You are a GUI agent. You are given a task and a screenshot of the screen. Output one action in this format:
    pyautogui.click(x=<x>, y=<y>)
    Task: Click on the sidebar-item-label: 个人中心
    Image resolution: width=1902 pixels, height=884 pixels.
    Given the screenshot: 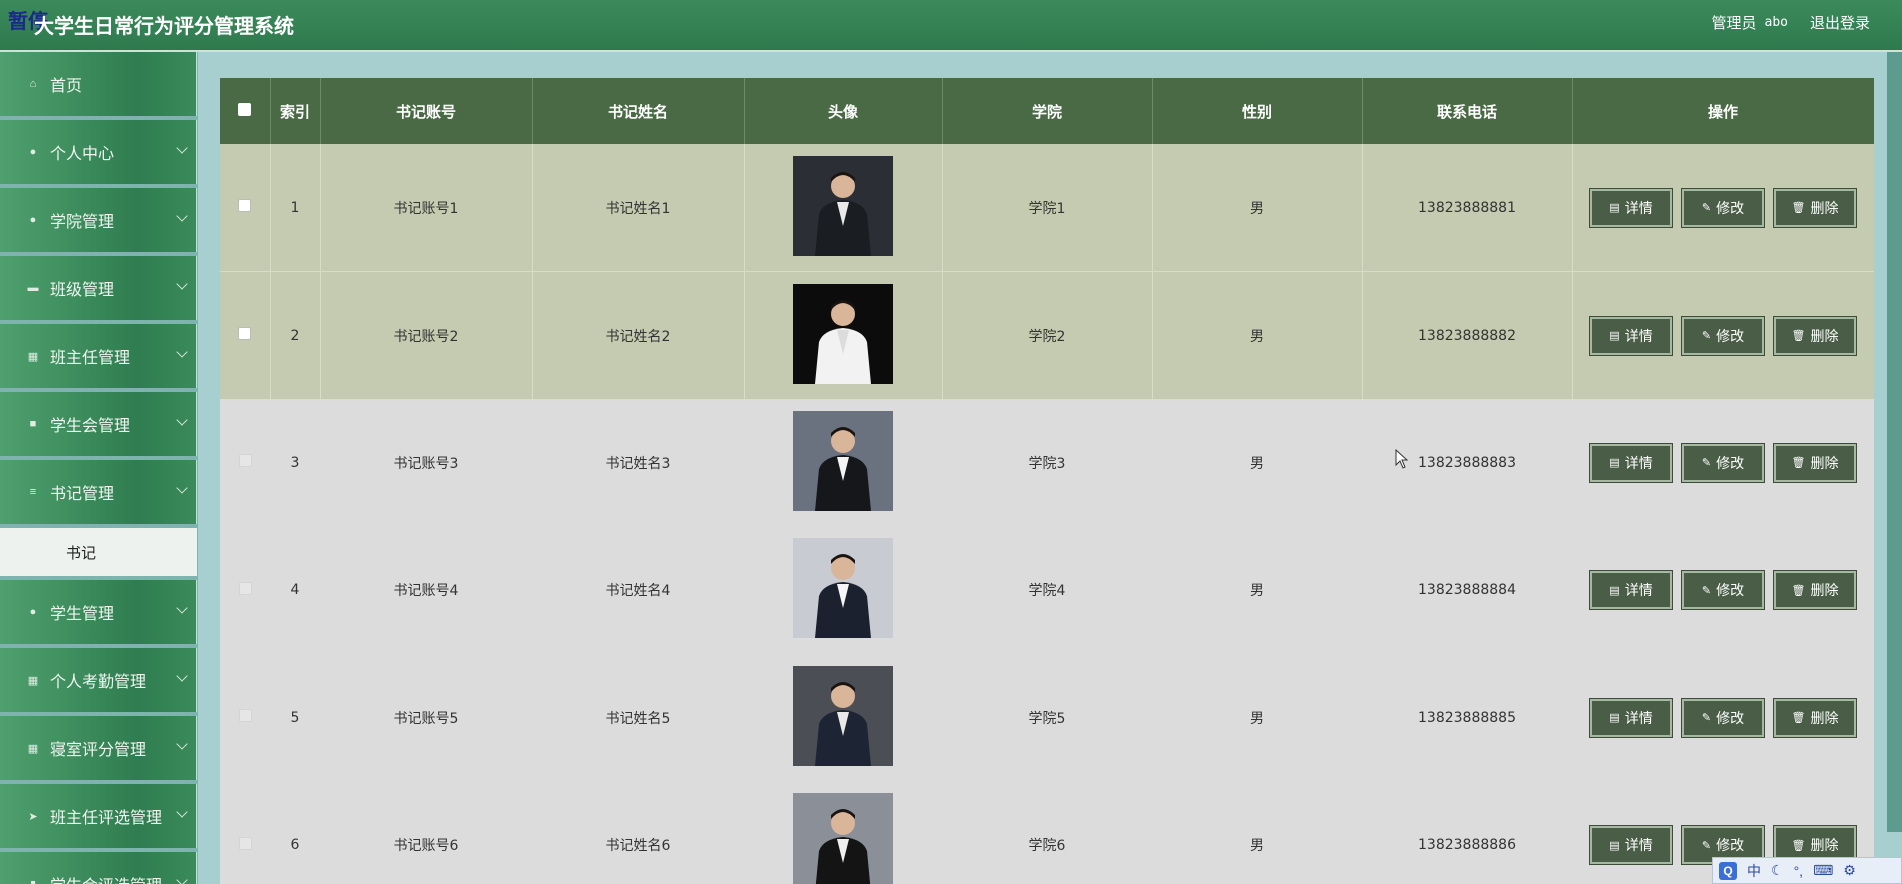 What is the action you would take?
    pyautogui.click(x=82, y=154)
    